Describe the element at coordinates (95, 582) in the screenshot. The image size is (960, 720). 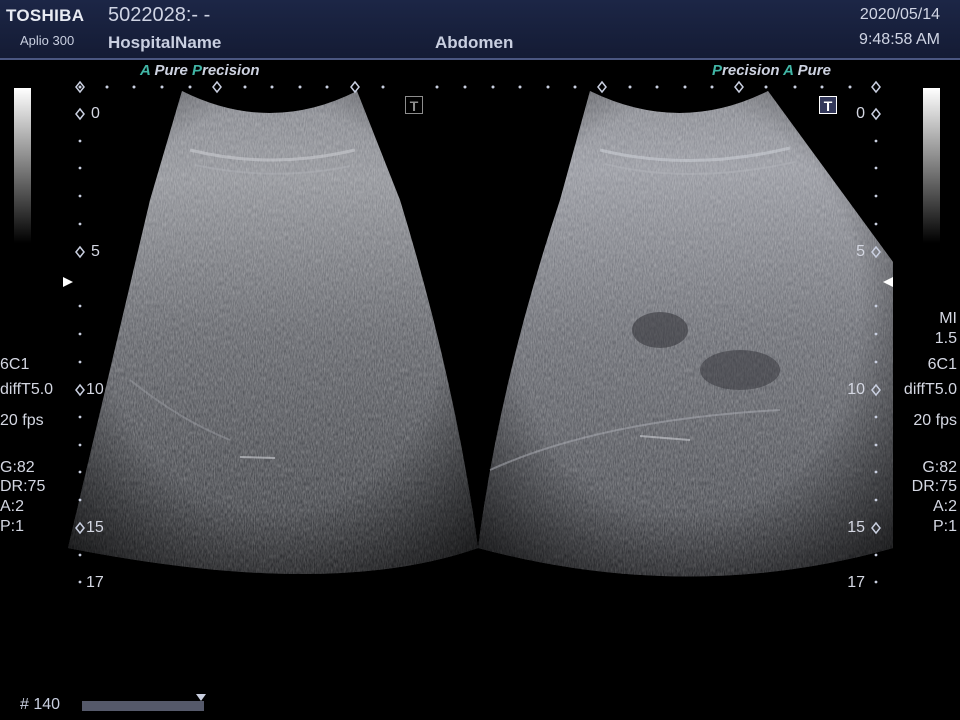
I see `left-depth-17: 17` at that location.